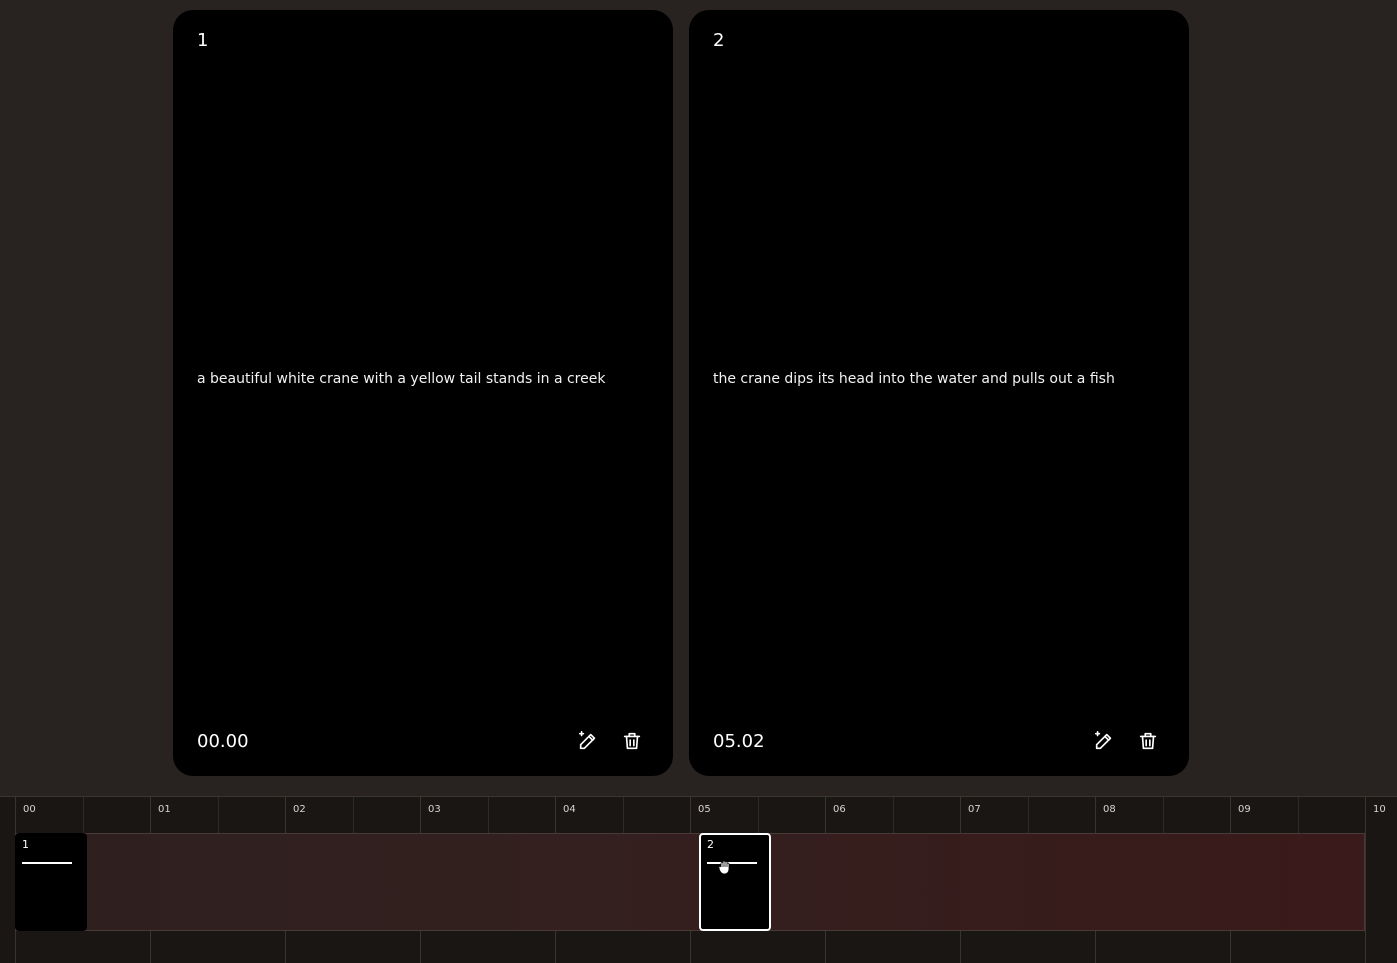  Describe the element at coordinates (724, 867) in the screenshot. I see `grab-hand-icon` at that location.